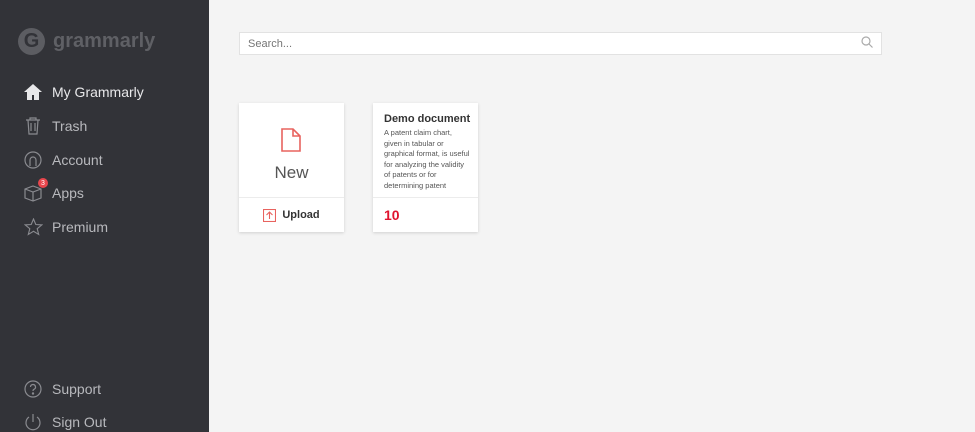  Describe the element at coordinates (64, 422) in the screenshot. I see `sidebar-item-sign-out: Sign Out` at that location.